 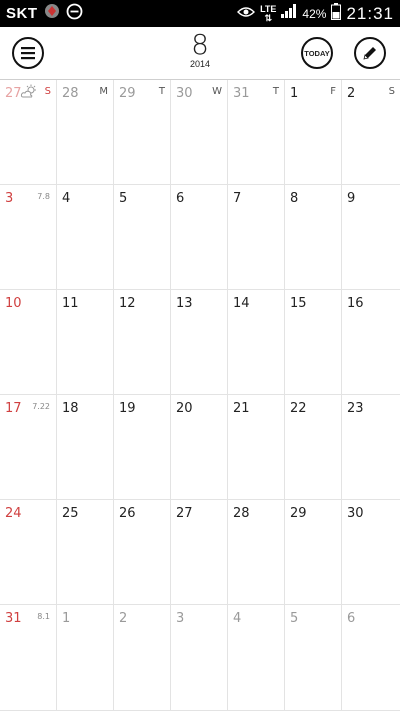 What do you see at coordinates (85, 342) in the screenshot?
I see `day-cell: 11` at bounding box center [85, 342].